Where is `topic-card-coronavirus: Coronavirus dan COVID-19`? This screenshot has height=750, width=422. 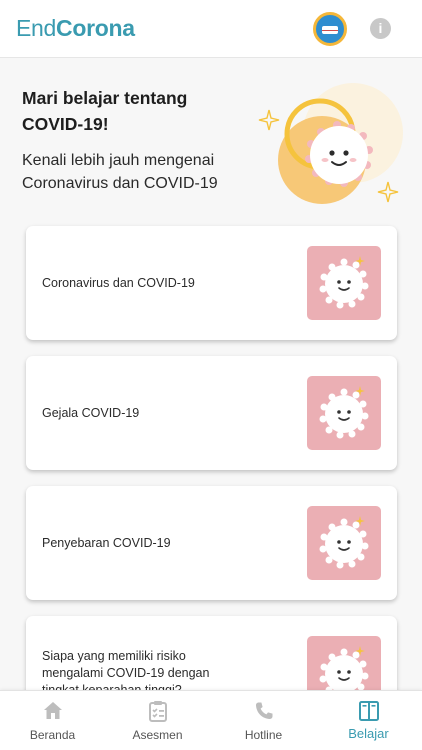 topic-card-coronavirus: Coronavirus dan COVID-19 is located at coordinates (211, 283).